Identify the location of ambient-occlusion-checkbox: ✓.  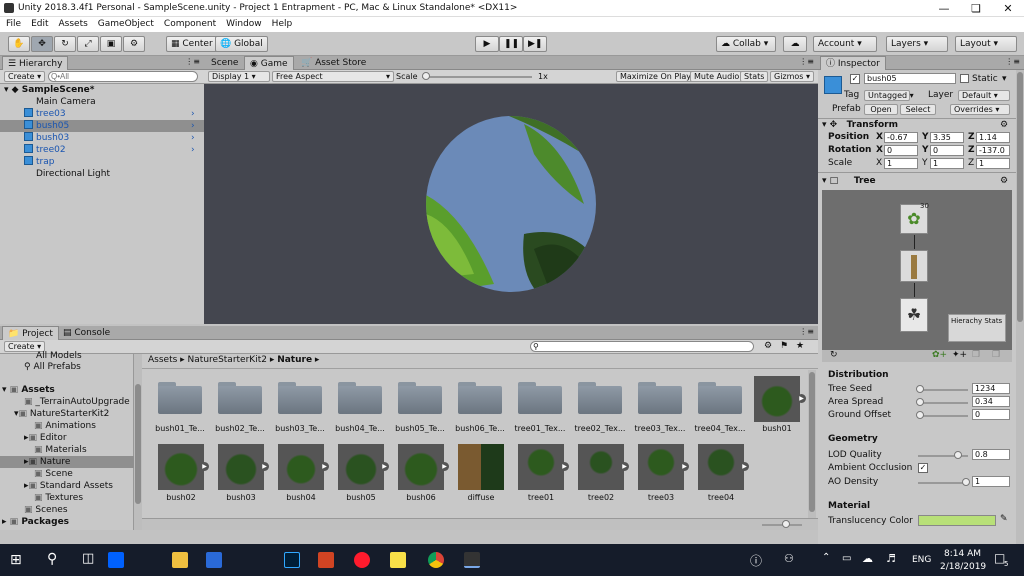
(923, 468).